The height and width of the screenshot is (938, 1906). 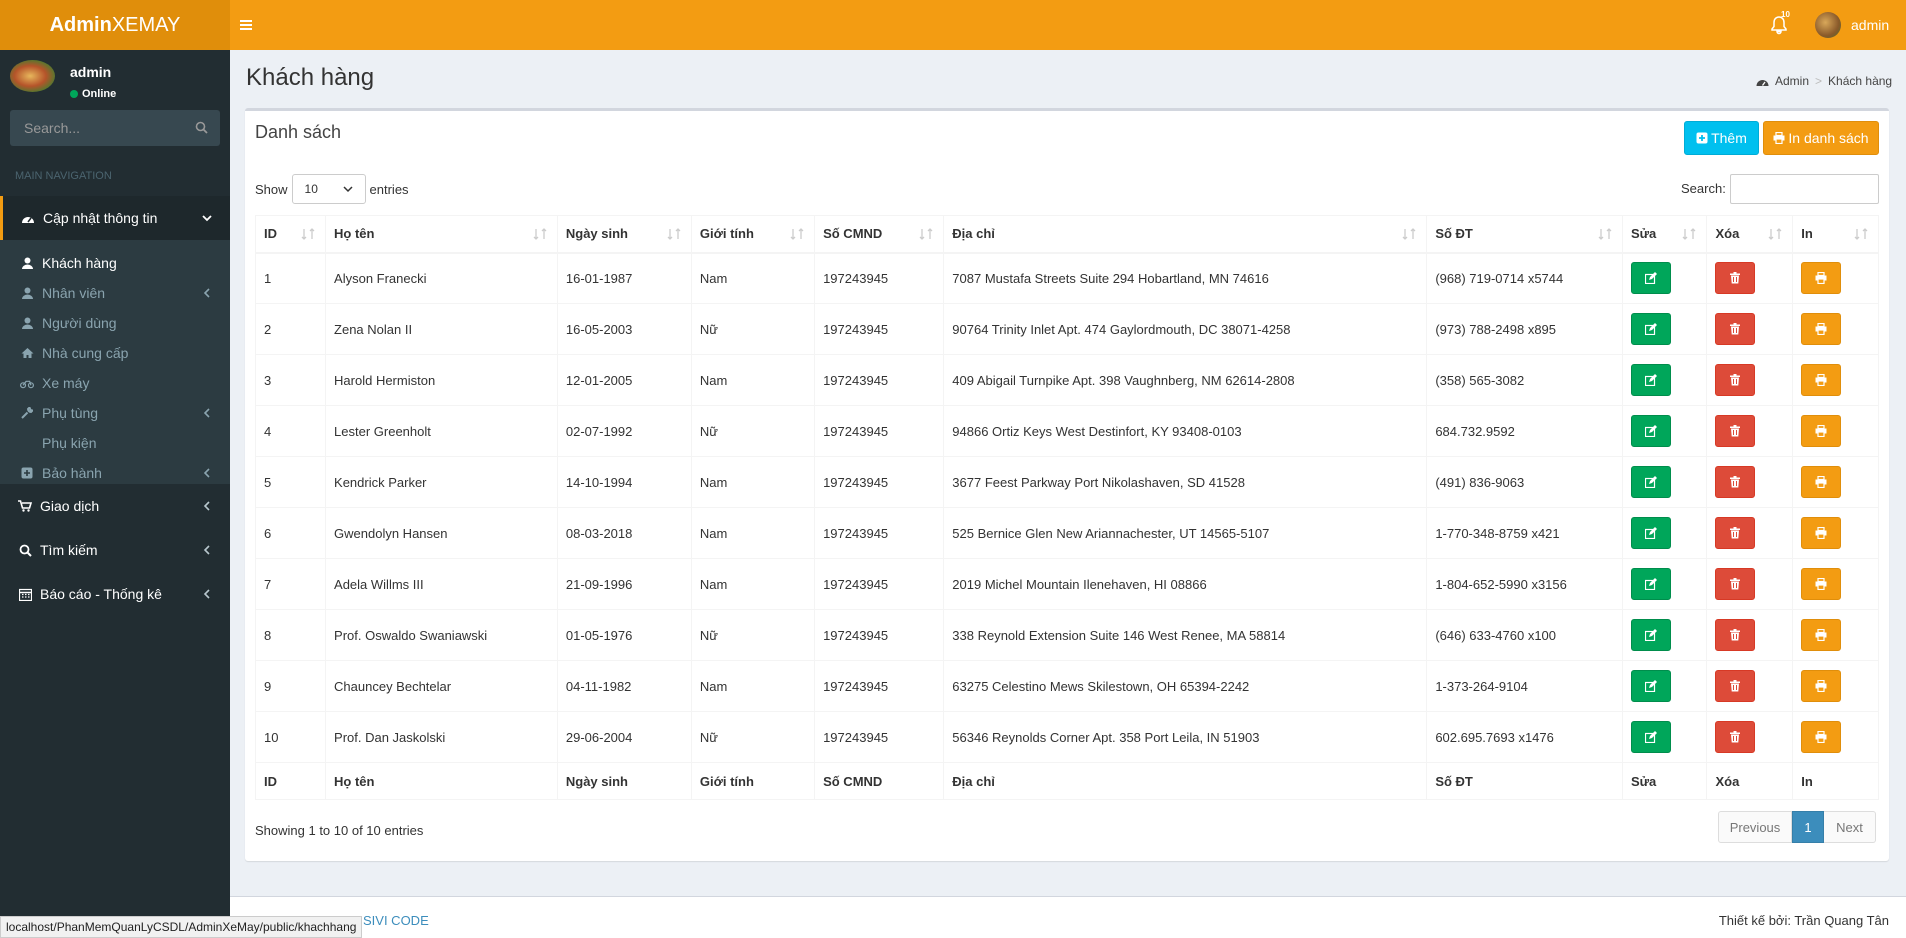 What do you see at coordinates (328, 189) in the screenshot?
I see `page-length-select: 10` at bounding box center [328, 189].